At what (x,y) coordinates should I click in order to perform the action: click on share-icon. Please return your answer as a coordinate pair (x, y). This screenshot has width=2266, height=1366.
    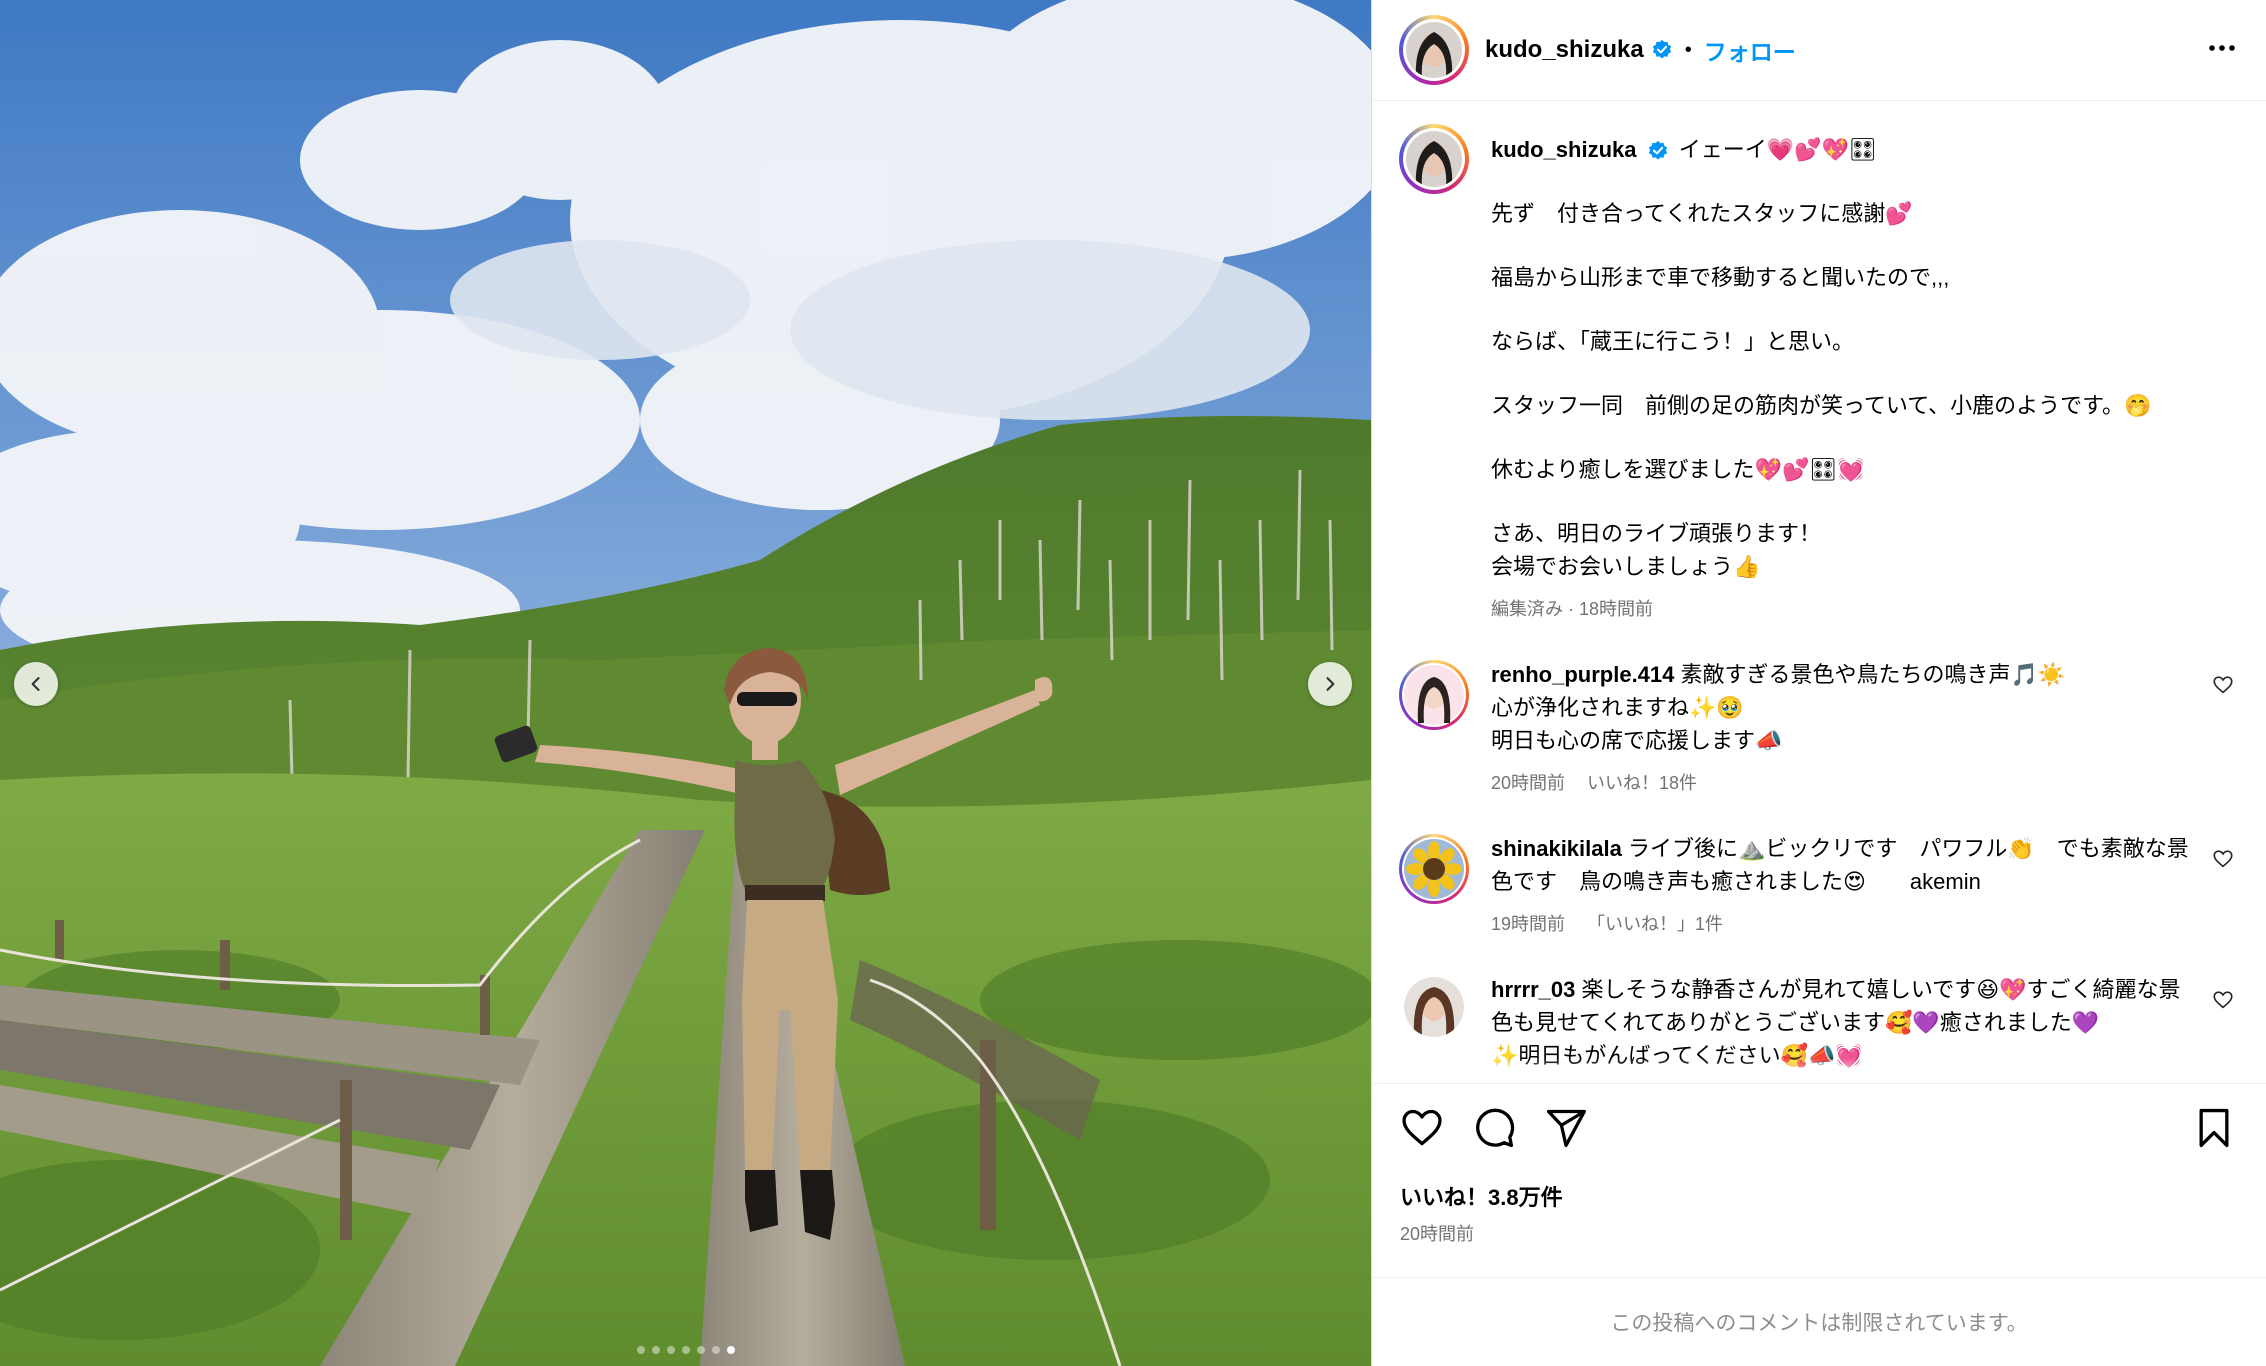
    Looking at the image, I should click on (1566, 1128).